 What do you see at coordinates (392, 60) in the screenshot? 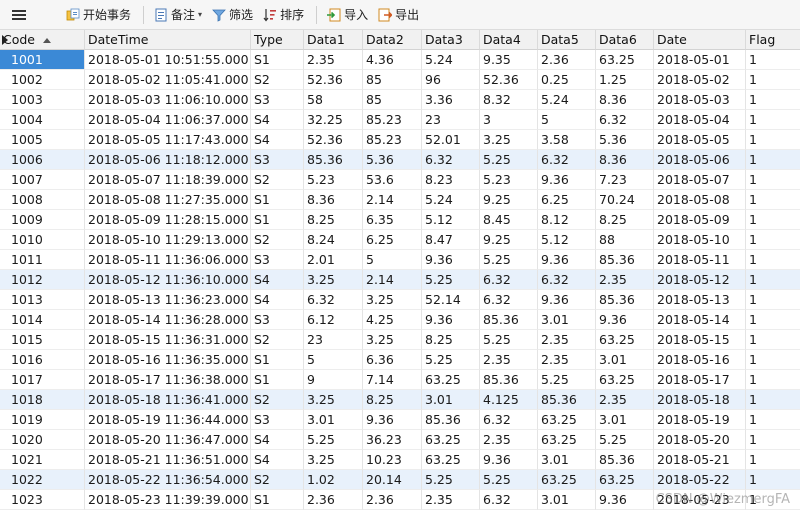
I see `cell-data2: 4.36` at bounding box center [392, 60].